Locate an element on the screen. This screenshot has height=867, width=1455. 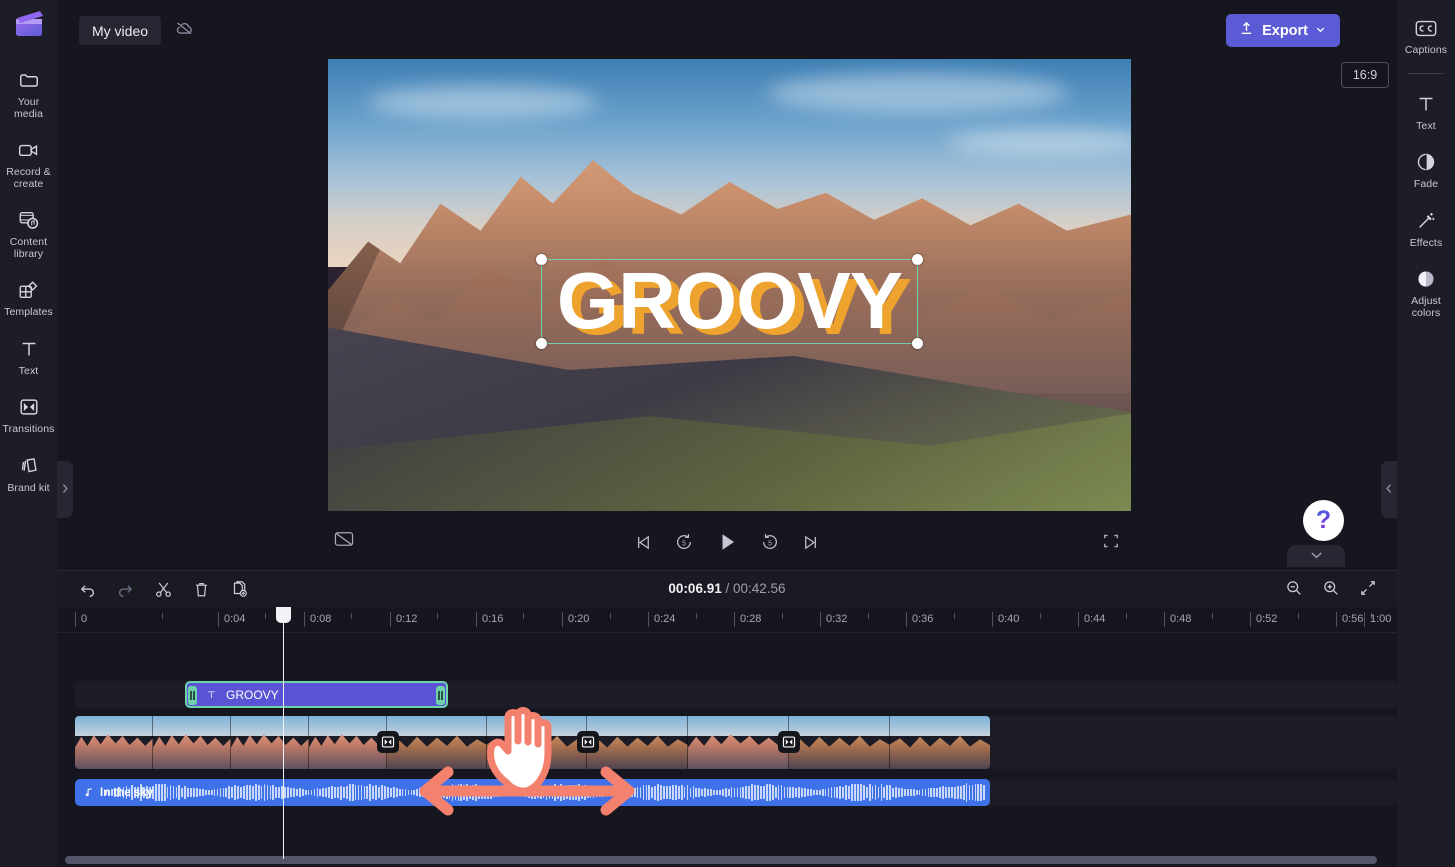
timeline-track-text: GROOVY is located at coordinates (727, 694).